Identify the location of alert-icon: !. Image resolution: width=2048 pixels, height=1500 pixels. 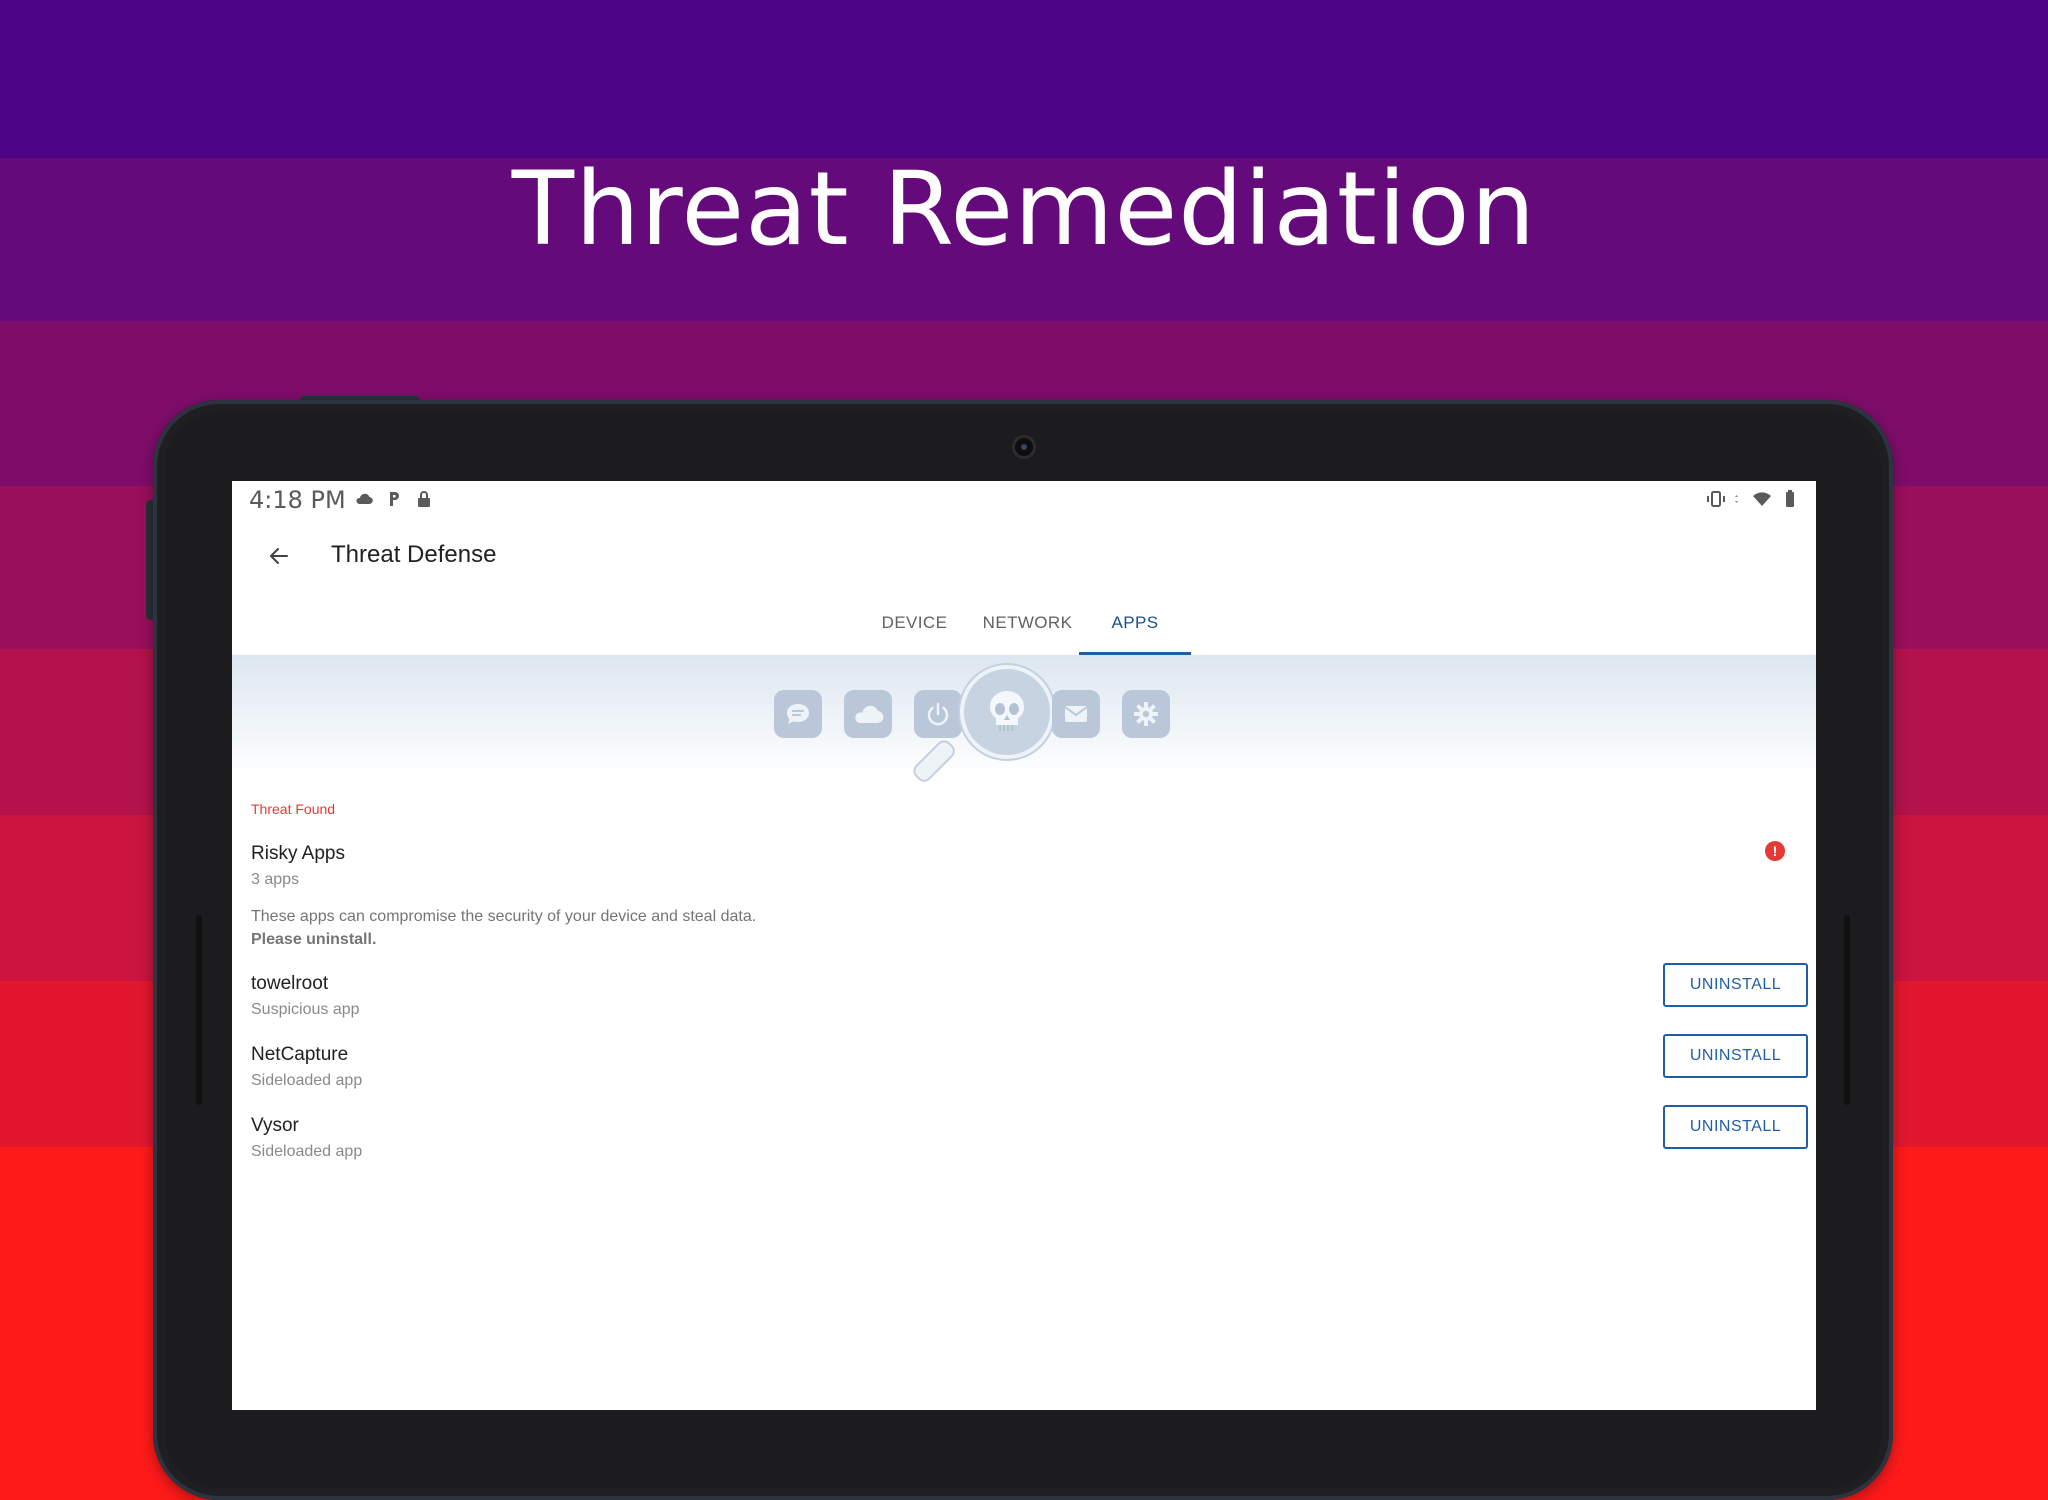
(1775, 851).